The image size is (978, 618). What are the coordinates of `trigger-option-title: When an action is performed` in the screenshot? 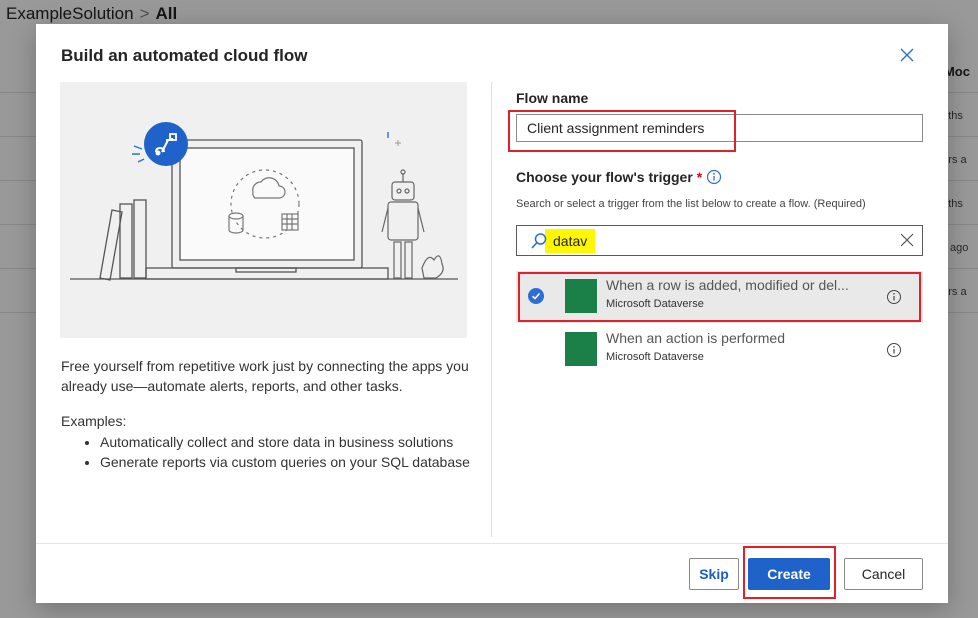 It's located at (695, 338).